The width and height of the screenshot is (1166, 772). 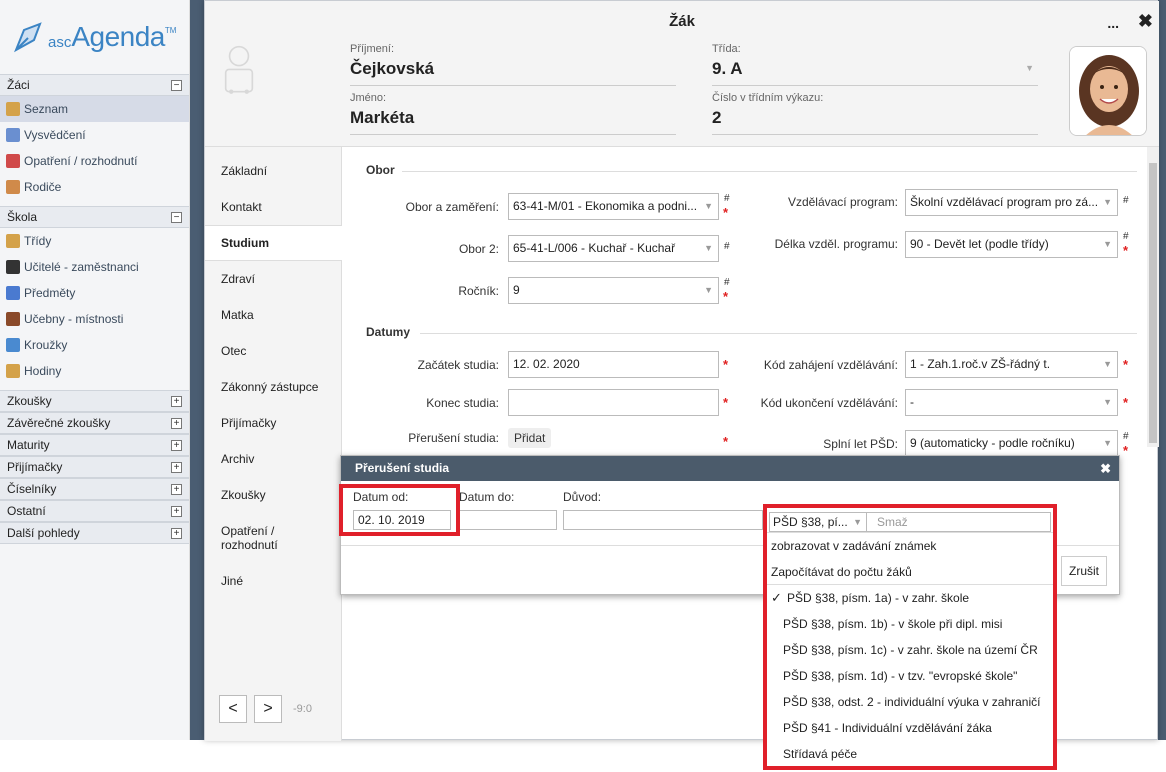 I want to click on zacatek-input: 12. 02. 2020, so click(x=613, y=364).